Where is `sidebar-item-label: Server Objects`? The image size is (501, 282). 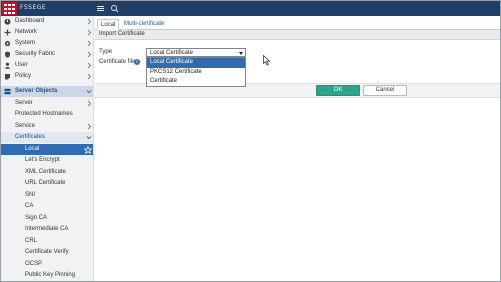 sidebar-item-label: Server Objects is located at coordinates (36, 91).